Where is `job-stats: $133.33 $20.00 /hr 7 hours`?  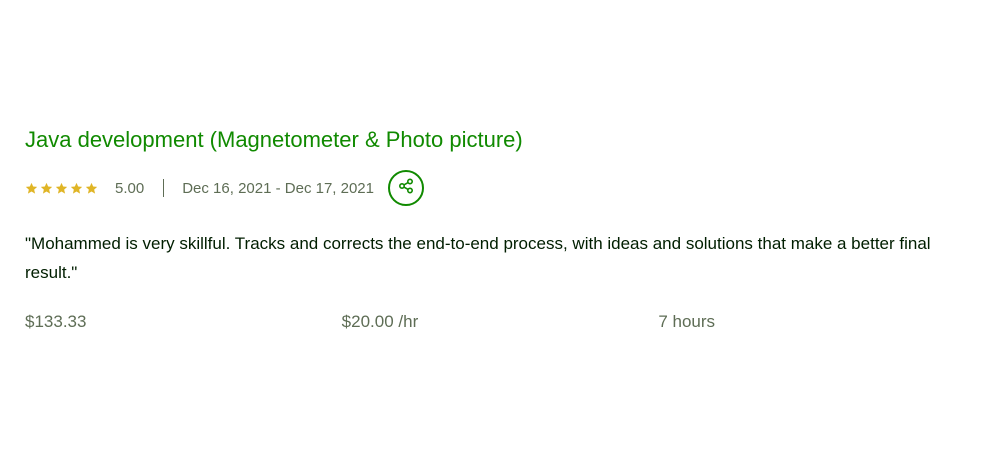
job-stats: $133.33 $20.00 /hr 7 hours is located at coordinates (500, 322).